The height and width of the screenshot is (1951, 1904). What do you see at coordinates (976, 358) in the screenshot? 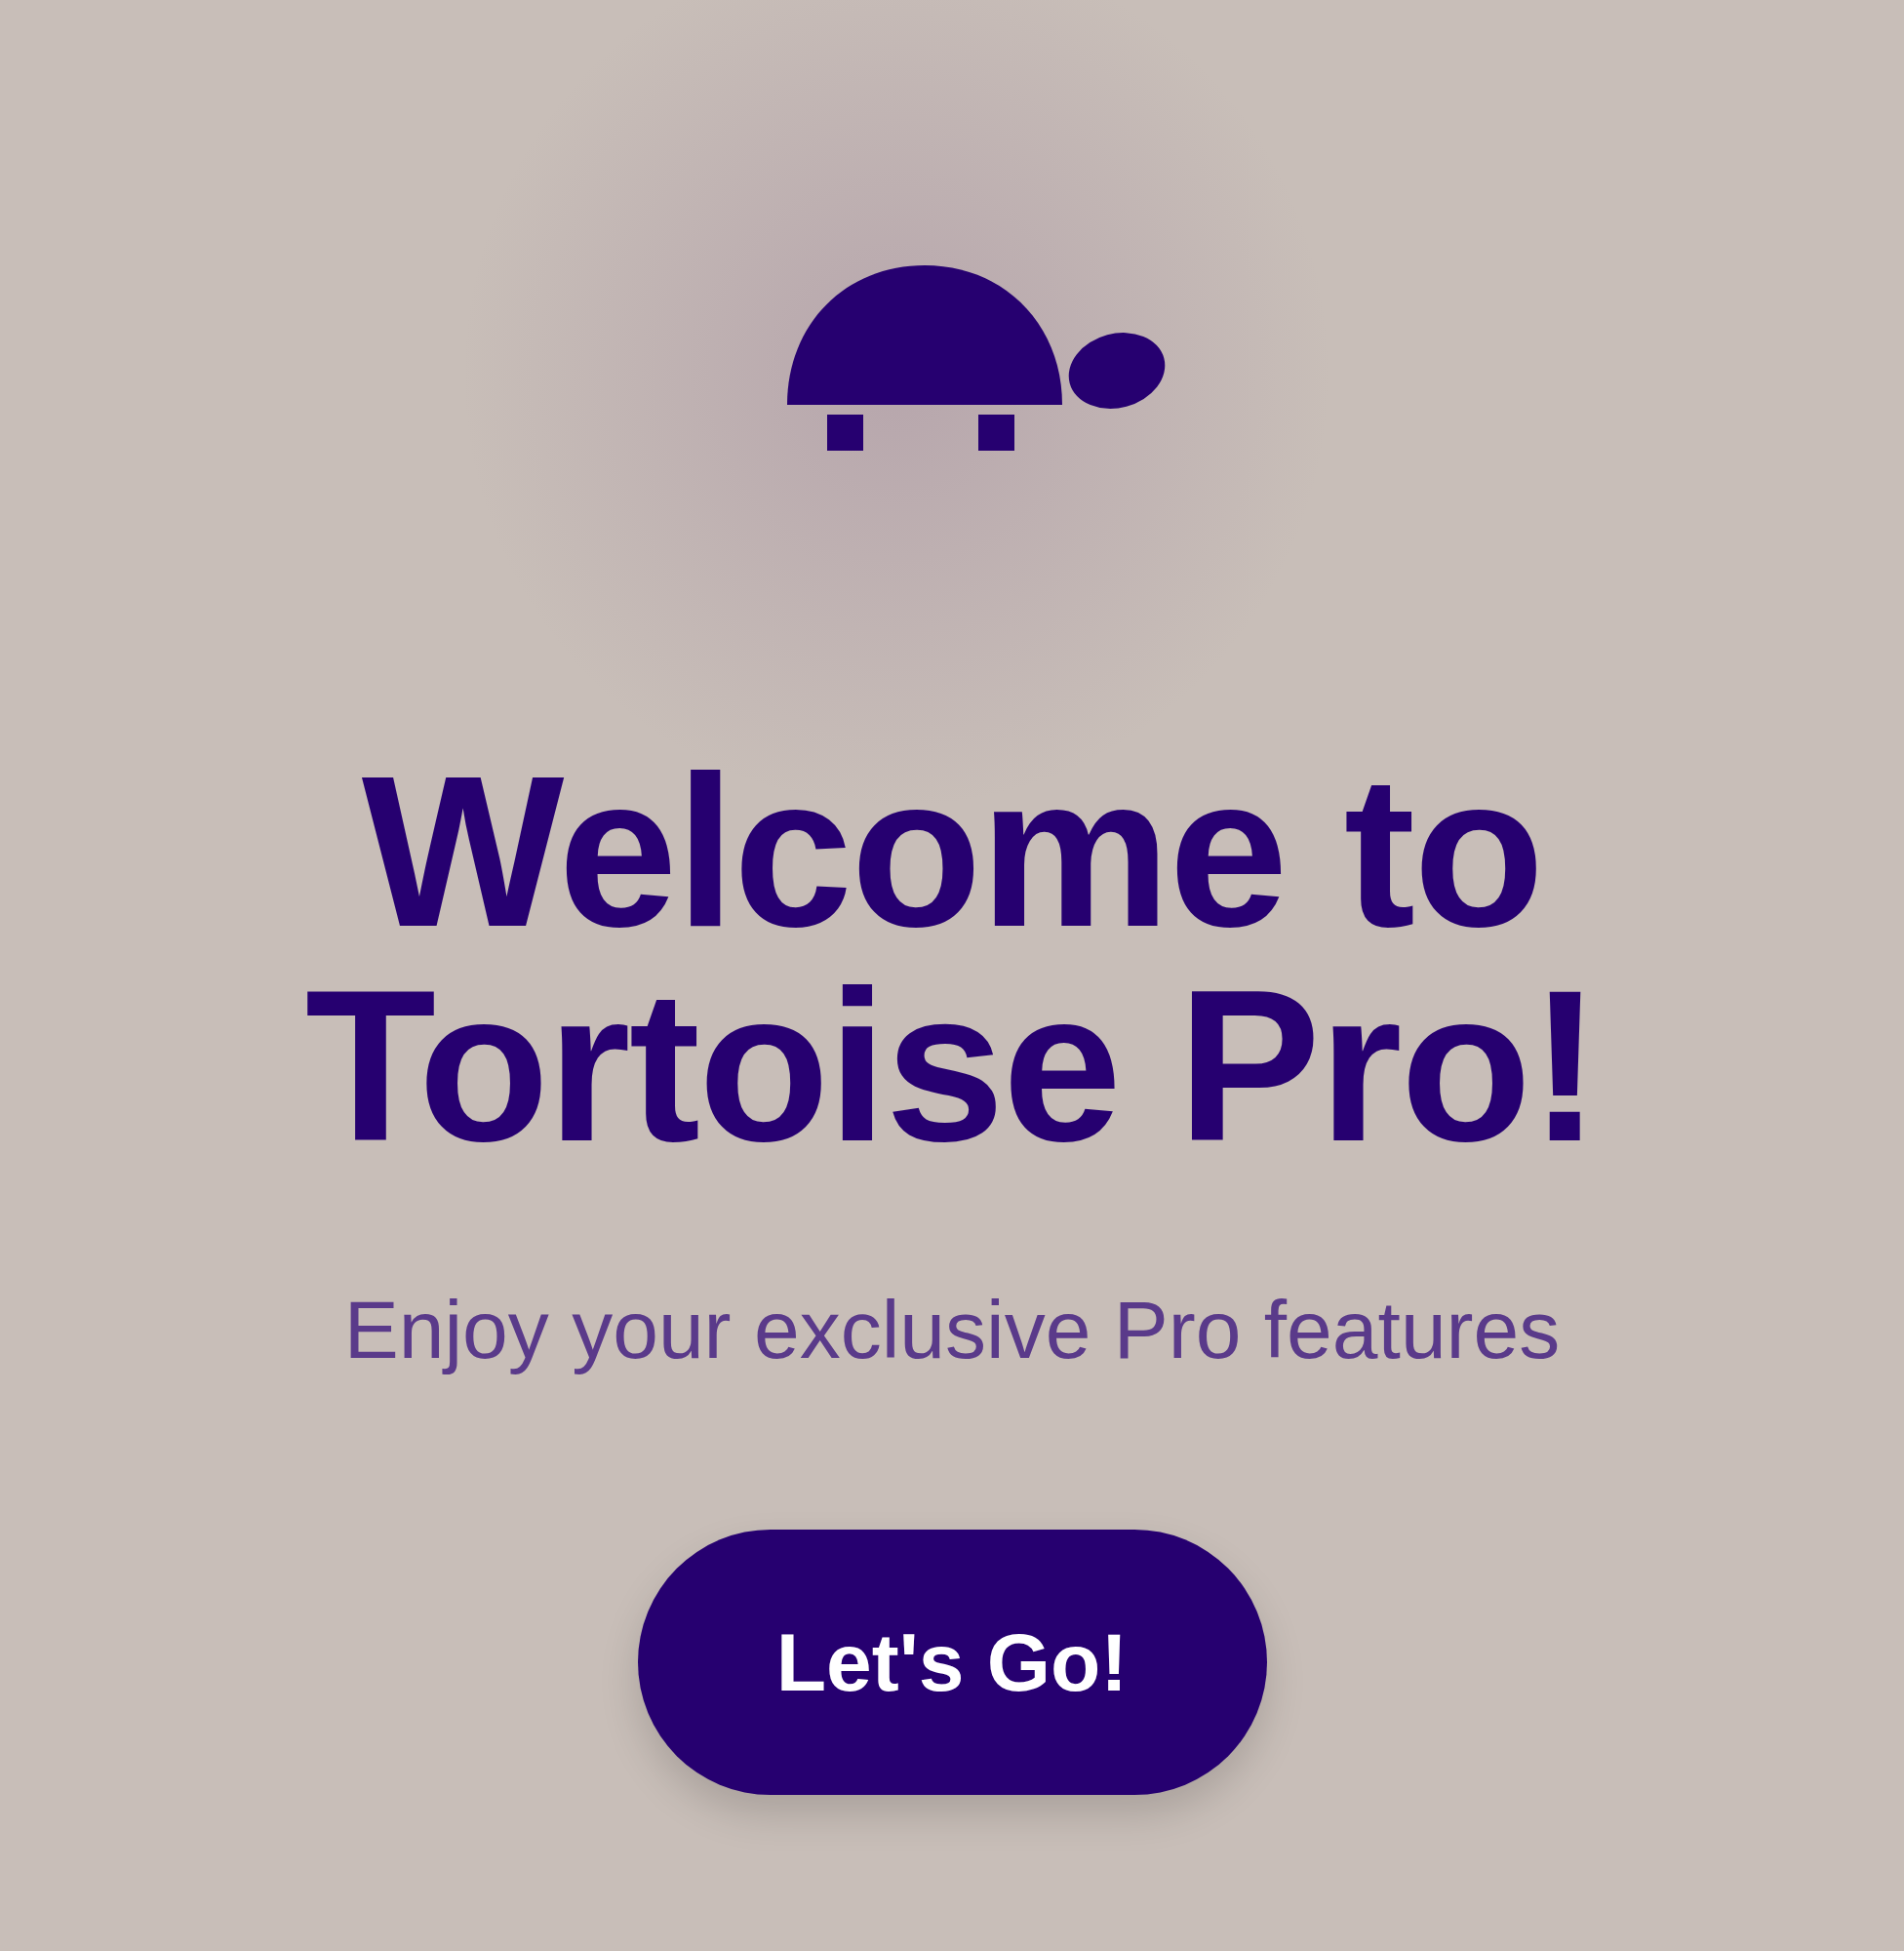
I see `tortoise-icon` at bounding box center [976, 358].